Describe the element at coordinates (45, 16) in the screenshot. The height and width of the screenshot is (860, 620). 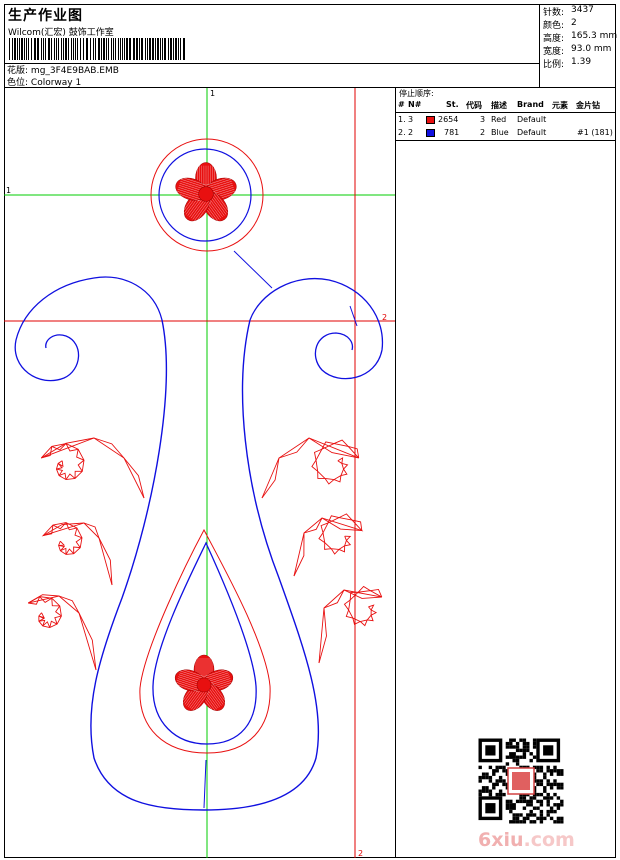
I see `page-title: 生产作业图` at that location.